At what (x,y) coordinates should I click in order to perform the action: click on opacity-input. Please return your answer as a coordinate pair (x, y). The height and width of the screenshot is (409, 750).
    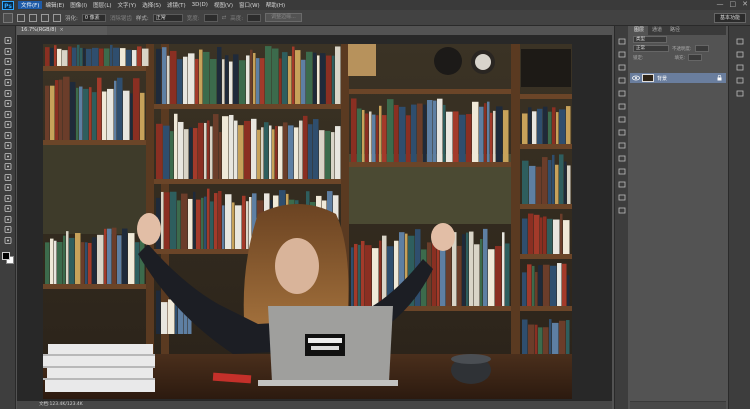
    Looking at the image, I should click on (701, 48).